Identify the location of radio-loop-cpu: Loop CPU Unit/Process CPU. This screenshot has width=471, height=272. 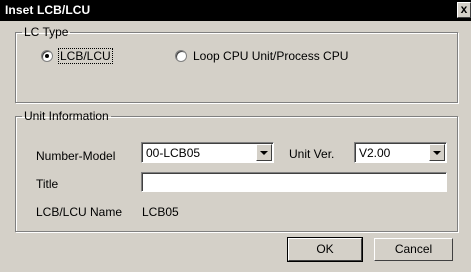
(261, 56).